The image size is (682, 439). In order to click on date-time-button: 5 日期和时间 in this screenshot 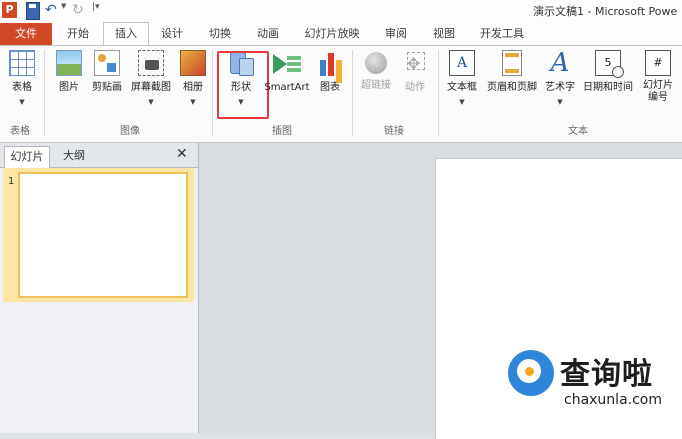, I will do `click(608, 72)`.